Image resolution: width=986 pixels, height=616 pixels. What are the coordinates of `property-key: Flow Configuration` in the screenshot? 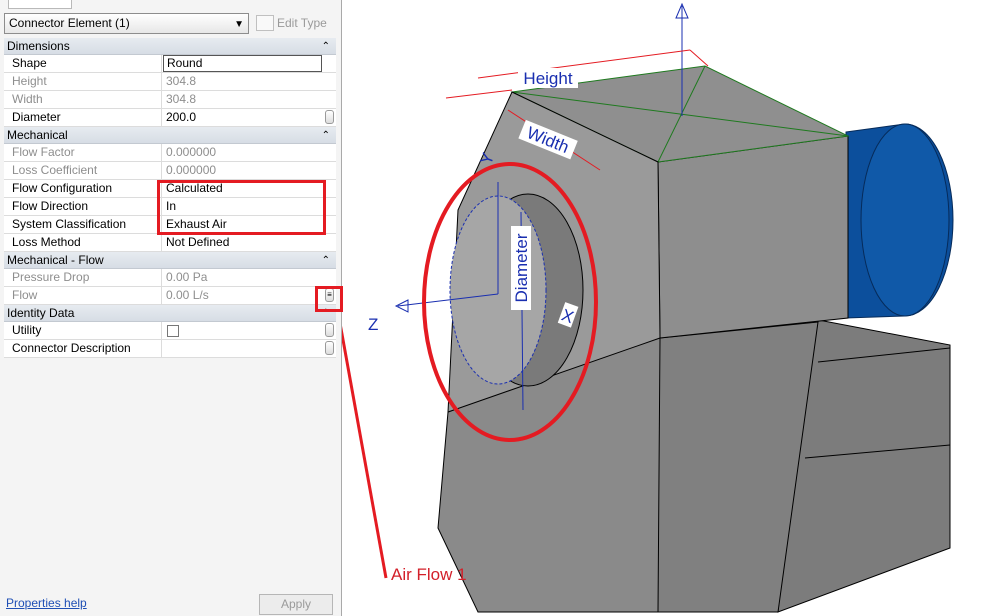 It's located at (83, 188).